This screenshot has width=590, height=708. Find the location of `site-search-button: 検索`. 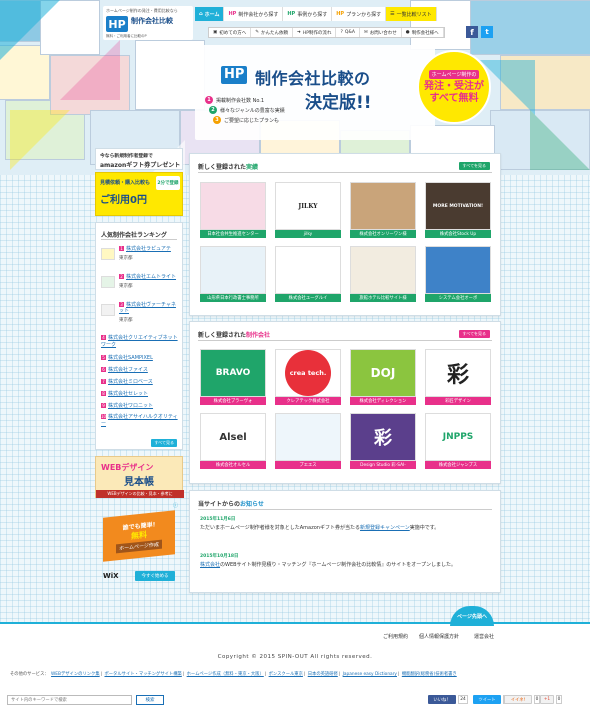

site-search-button: 検索 is located at coordinates (150, 700).